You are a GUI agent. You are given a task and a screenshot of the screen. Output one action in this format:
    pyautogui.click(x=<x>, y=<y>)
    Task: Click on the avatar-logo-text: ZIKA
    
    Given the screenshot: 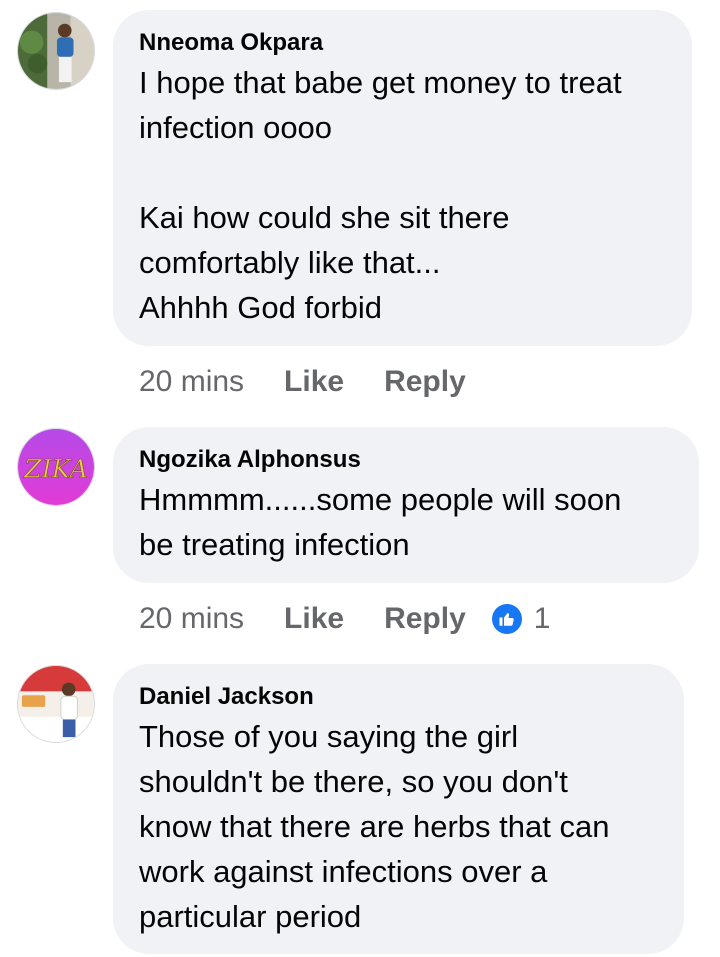 What is the action you would take?
    pyautogui.click(x=55, y=469)
    